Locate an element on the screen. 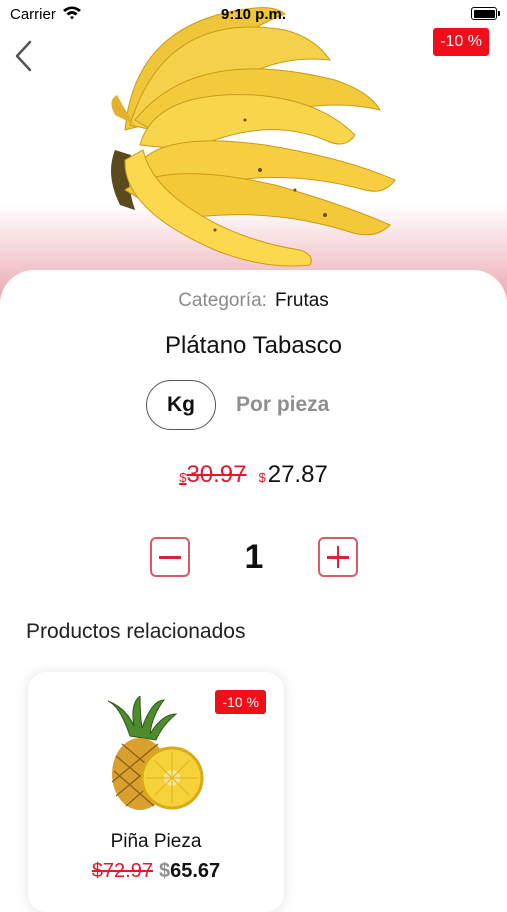  battery-icon is located at coordinates (485, 13).